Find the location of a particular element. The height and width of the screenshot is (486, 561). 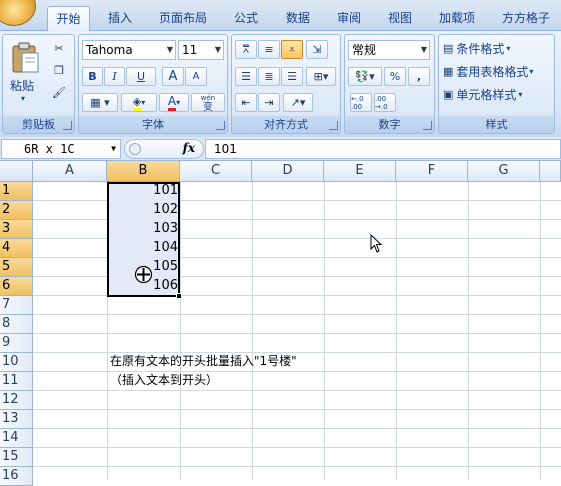

orientation-button: ⇲ is located at coordinates (317, 49).